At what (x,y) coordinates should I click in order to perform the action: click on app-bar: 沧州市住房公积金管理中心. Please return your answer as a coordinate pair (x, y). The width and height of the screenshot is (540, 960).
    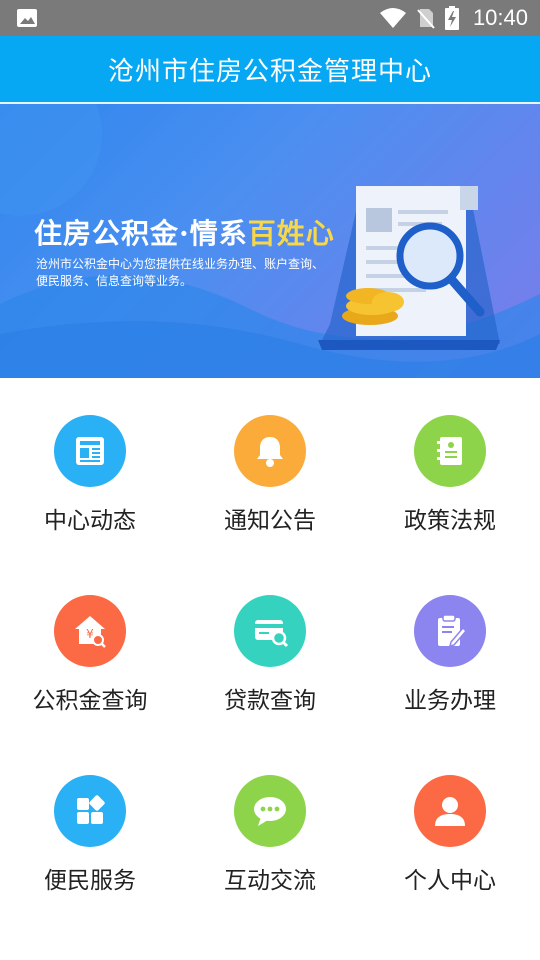
    Looking at the image, I should click on (270, 70).